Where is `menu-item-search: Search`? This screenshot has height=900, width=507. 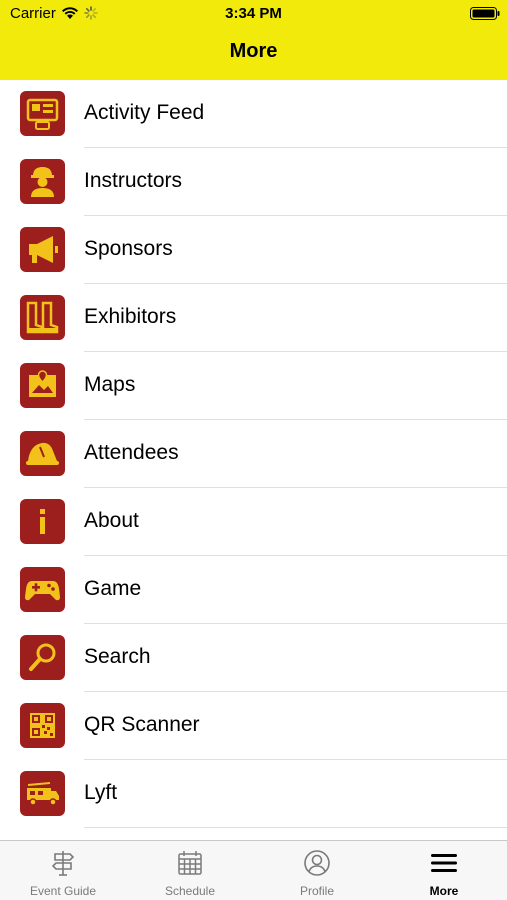
menu-item-search: Search is located at coordinates (253, 658).